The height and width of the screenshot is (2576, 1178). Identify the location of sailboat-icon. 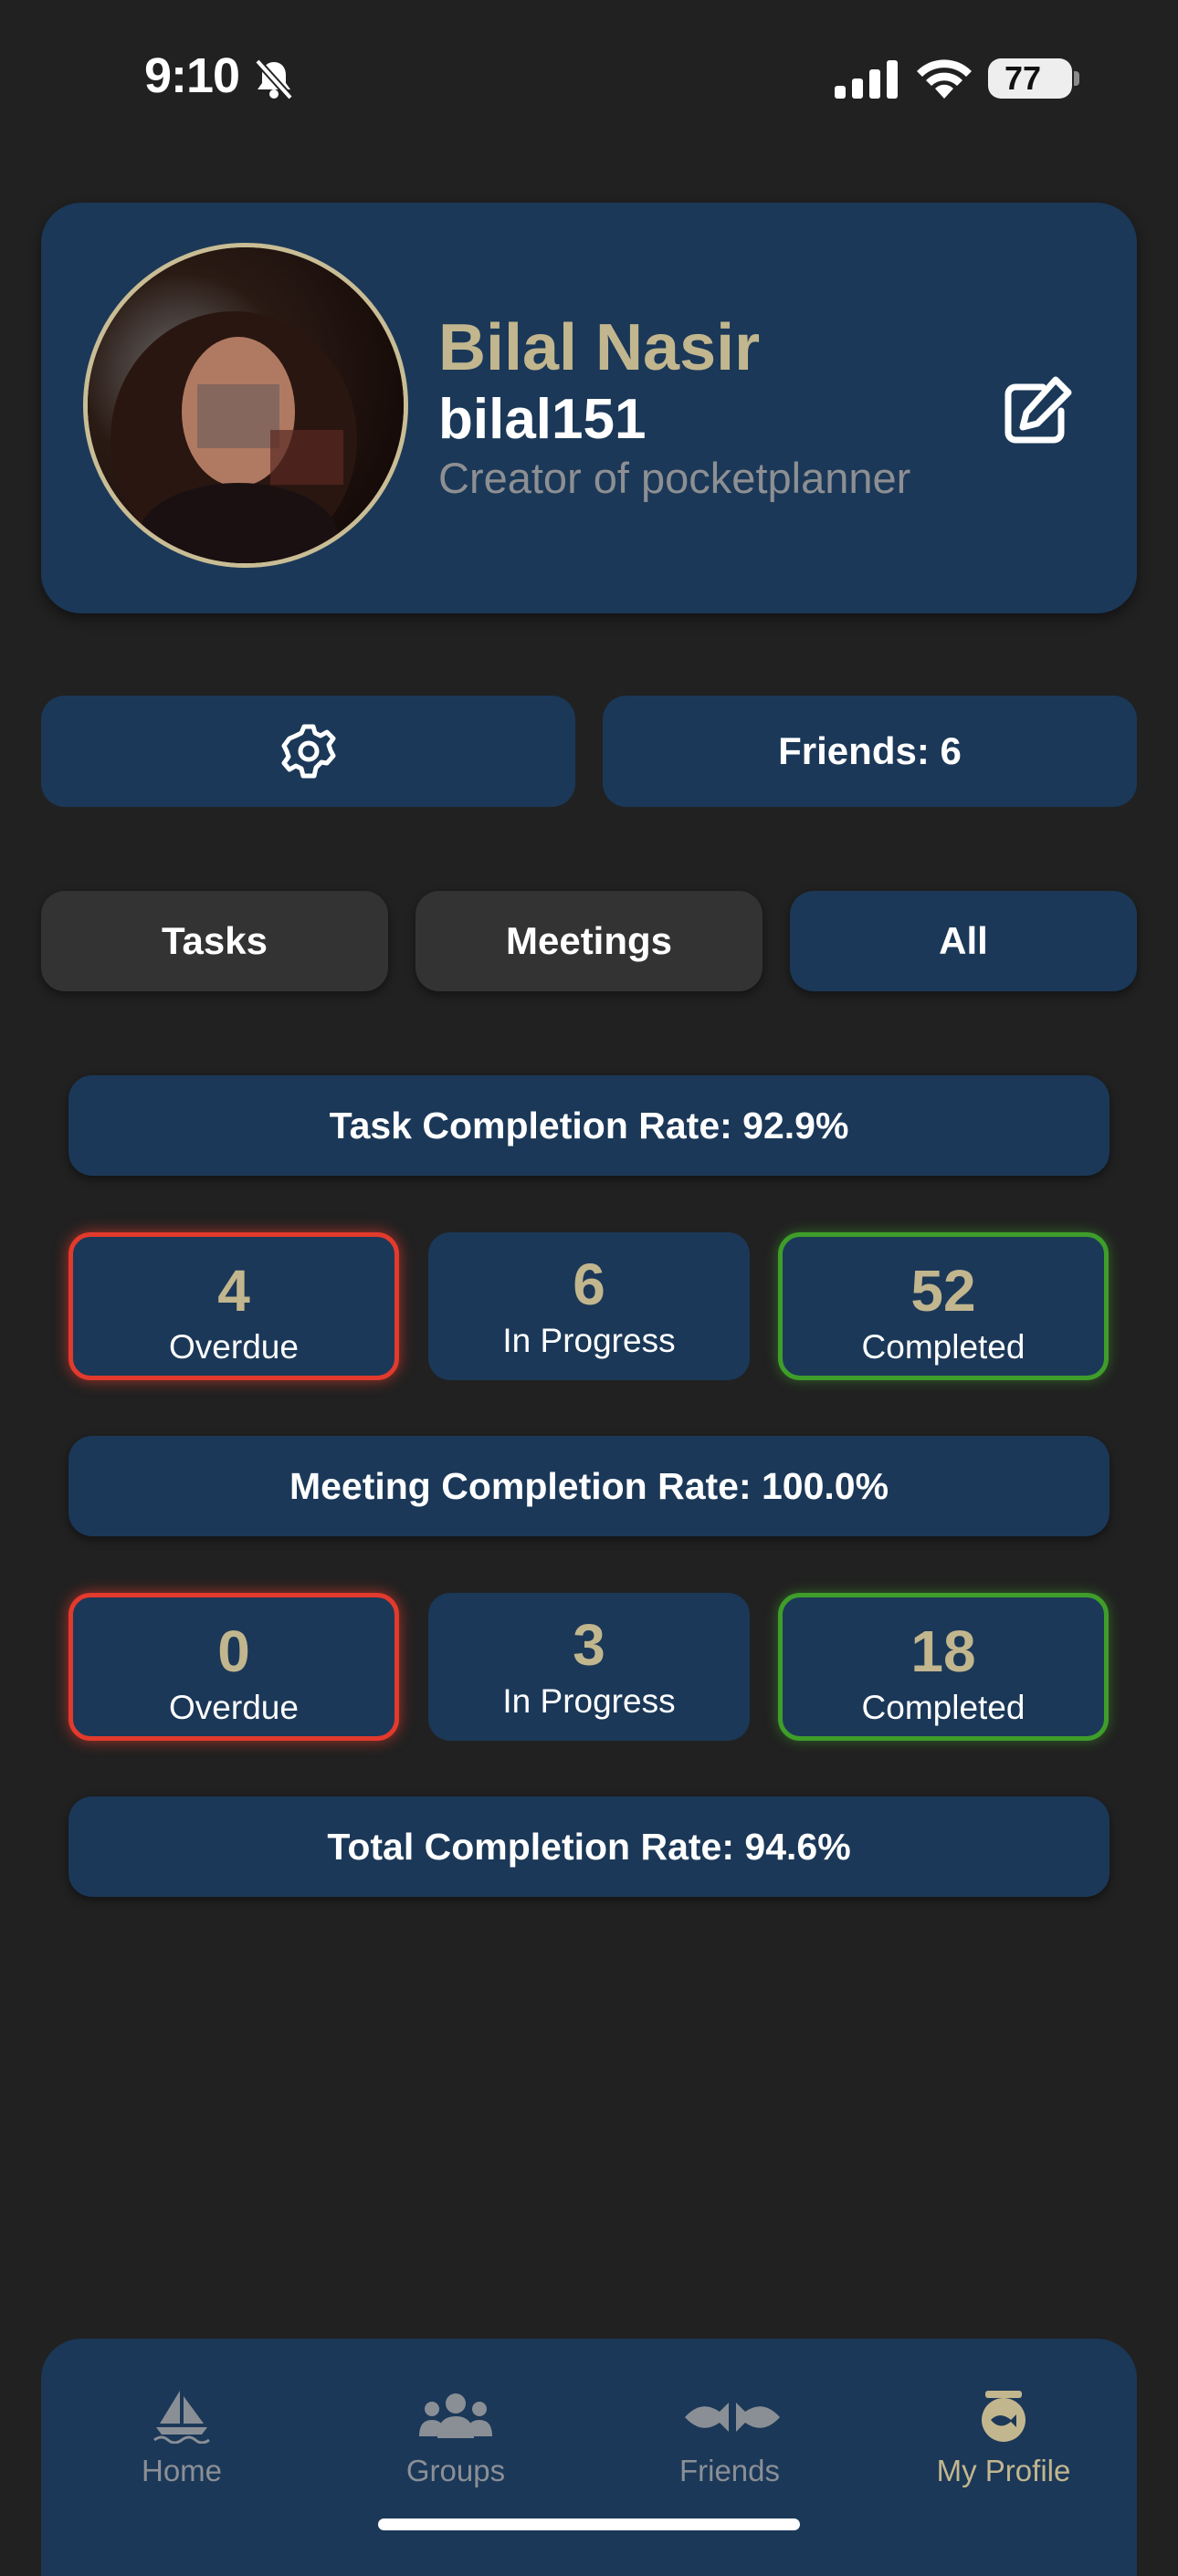
(181, 2417).